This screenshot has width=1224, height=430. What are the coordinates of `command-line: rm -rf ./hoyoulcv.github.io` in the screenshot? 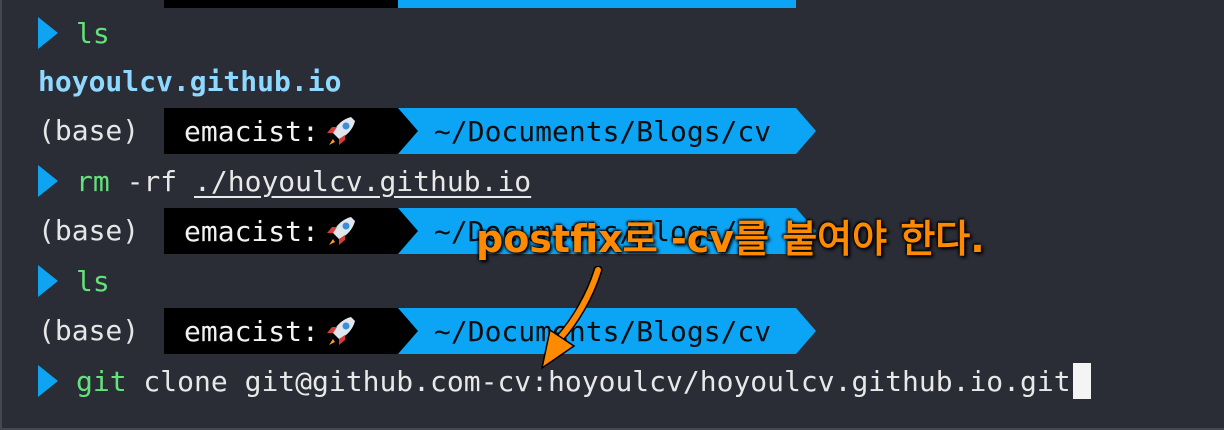 It's located at (284, 181).